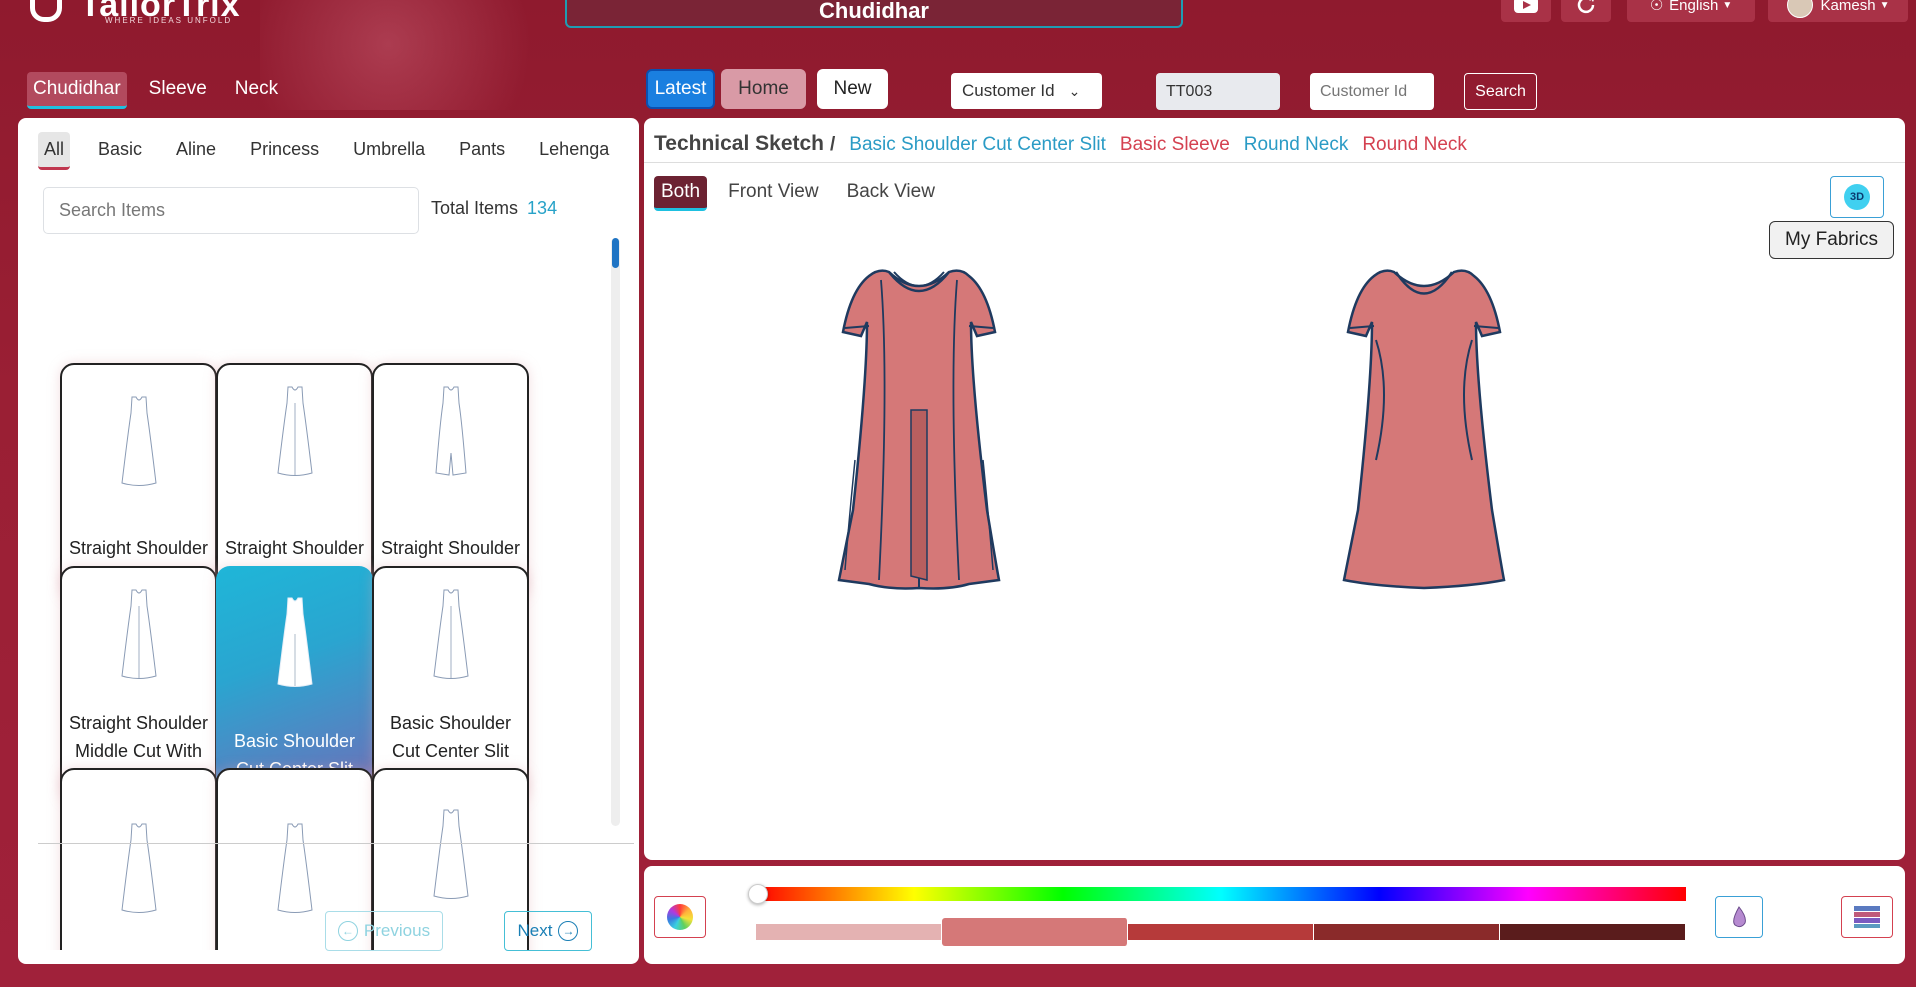 The width and height of the screenshot is (1916, 987). I want to click on arrow-left-icon: ←, so click(347, 931).